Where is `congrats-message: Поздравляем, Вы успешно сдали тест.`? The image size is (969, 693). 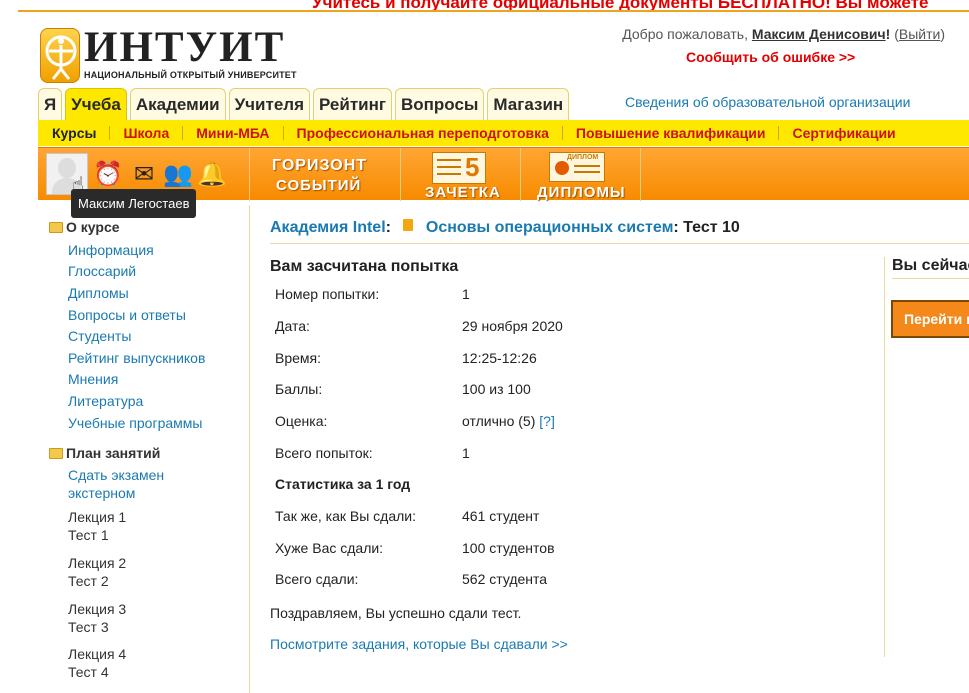
congrats-message: Поздравляем, Вы успешно сдали тест. is located at coordinates (396, 613).